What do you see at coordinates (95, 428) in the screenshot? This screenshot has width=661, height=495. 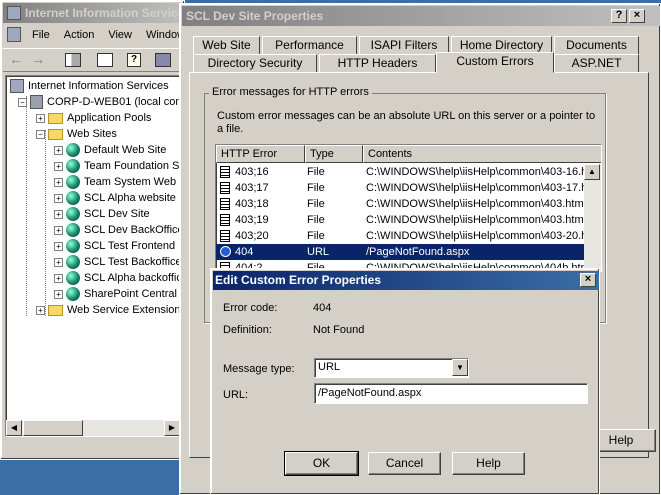 I see `tree-hscrollbar: ◀ ▶` at bounding box center [95, 428].